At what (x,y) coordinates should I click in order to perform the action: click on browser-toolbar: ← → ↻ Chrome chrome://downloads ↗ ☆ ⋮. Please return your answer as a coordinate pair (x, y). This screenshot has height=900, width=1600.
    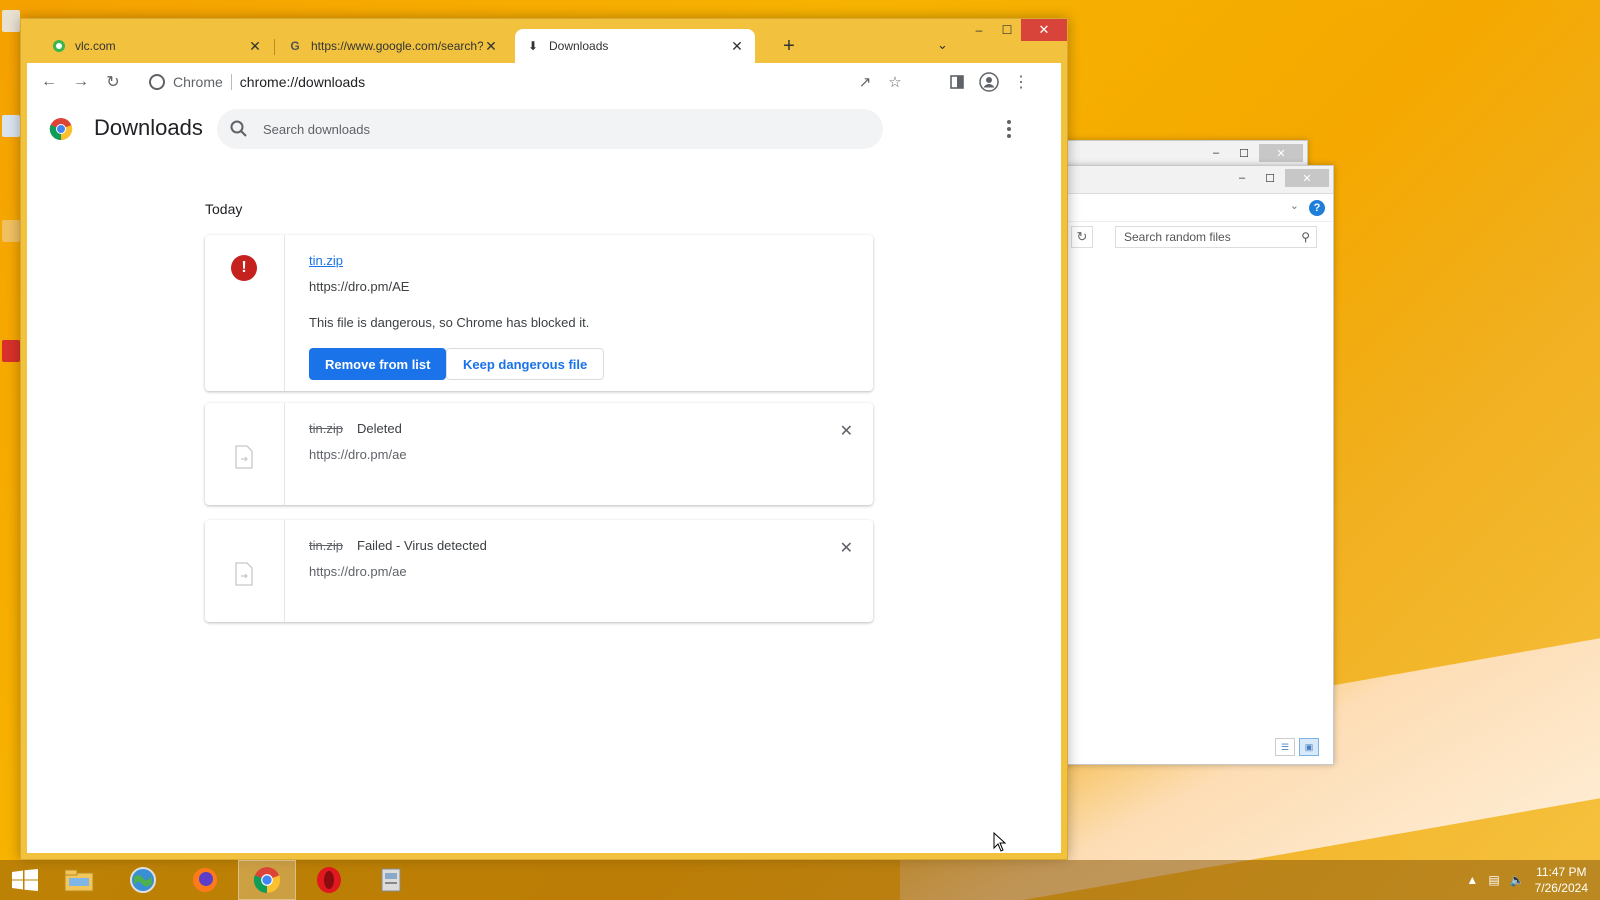
    Looking at the image, I should click on (544, 82).